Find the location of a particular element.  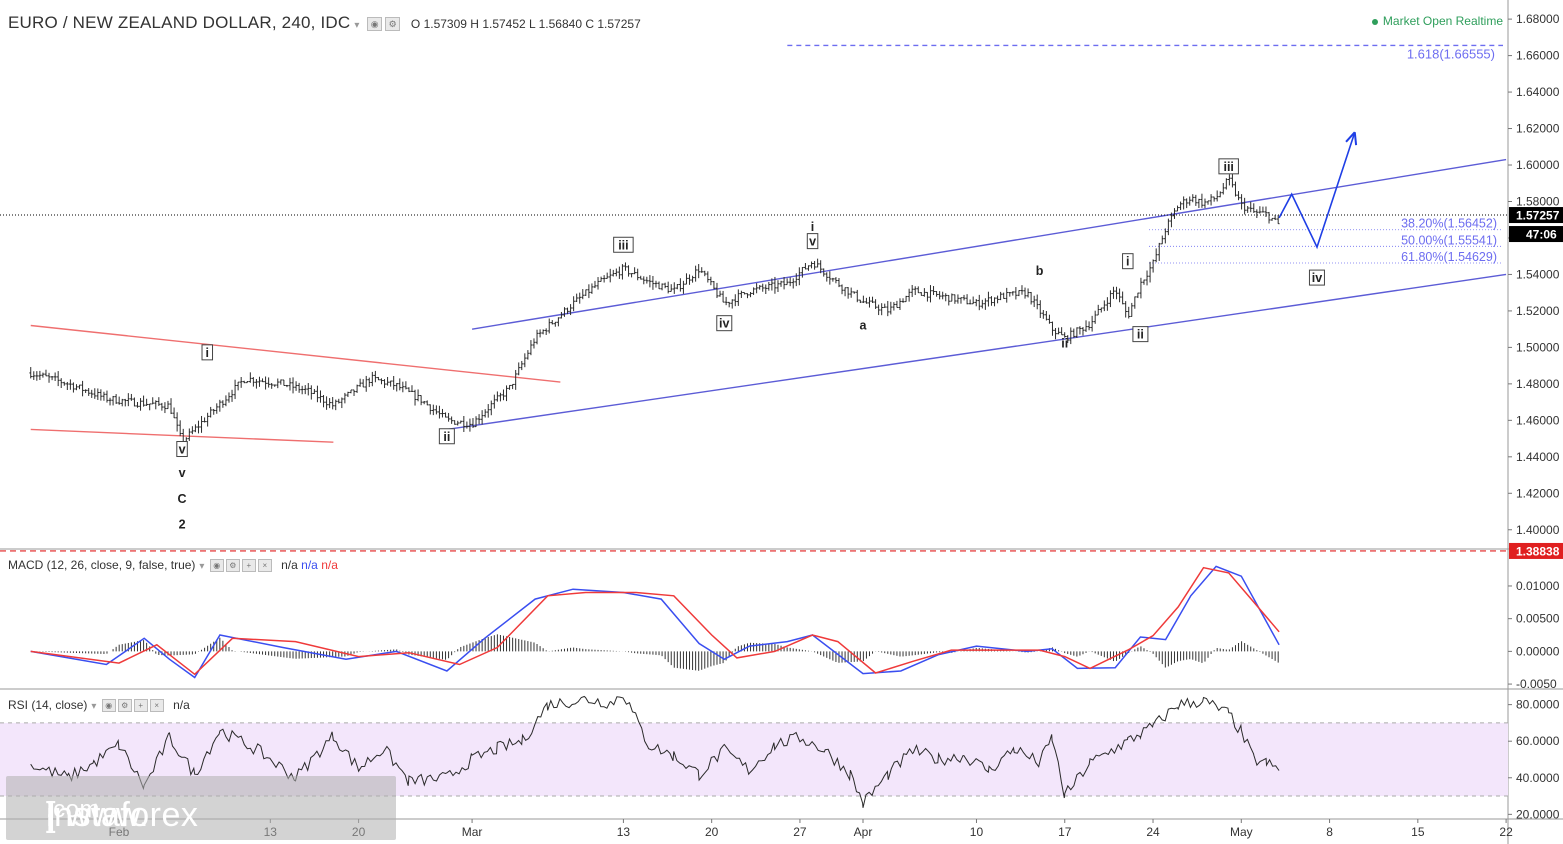

current-price-text: 1.57257 is located at coordinates (1538, 216).